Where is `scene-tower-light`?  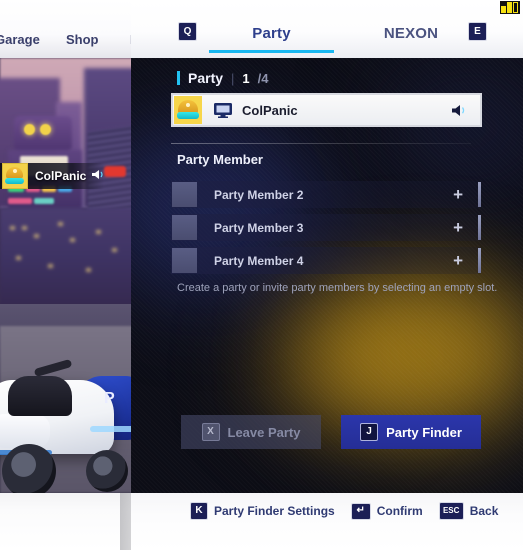
scene-tower-light is located at coordinates (115, 171).